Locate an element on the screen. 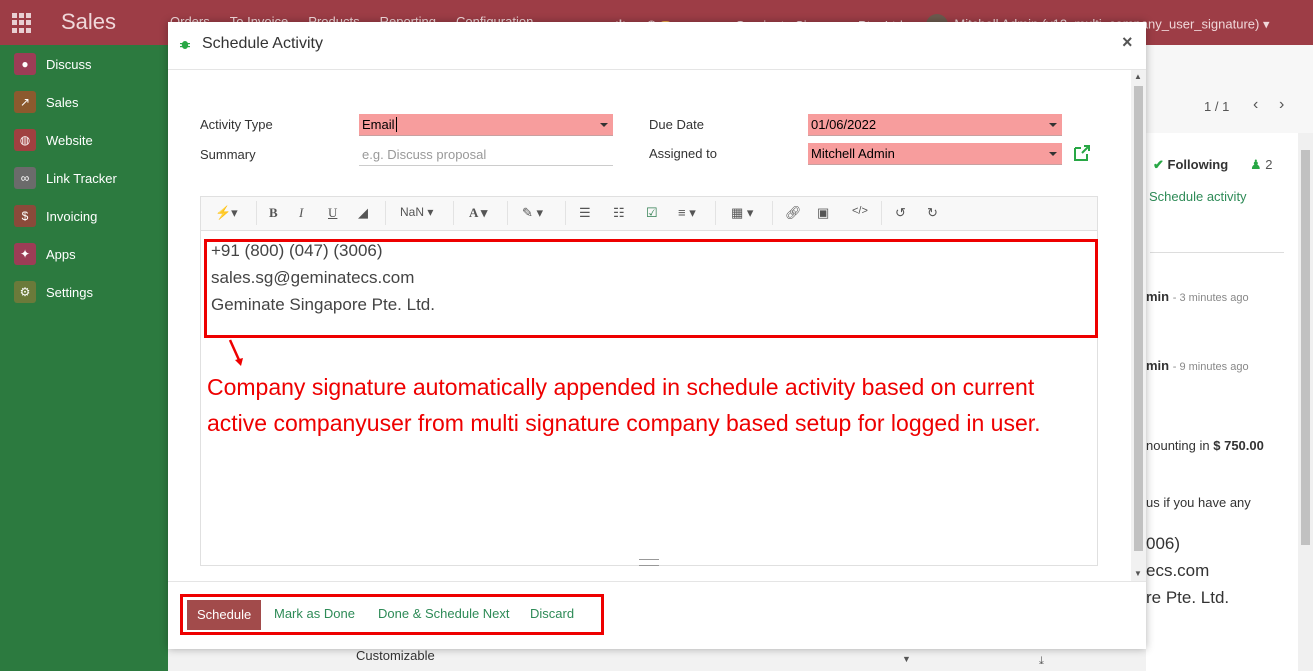  sidebar-item-settings: ⚙ Settings is located at coordinates (53, 292).